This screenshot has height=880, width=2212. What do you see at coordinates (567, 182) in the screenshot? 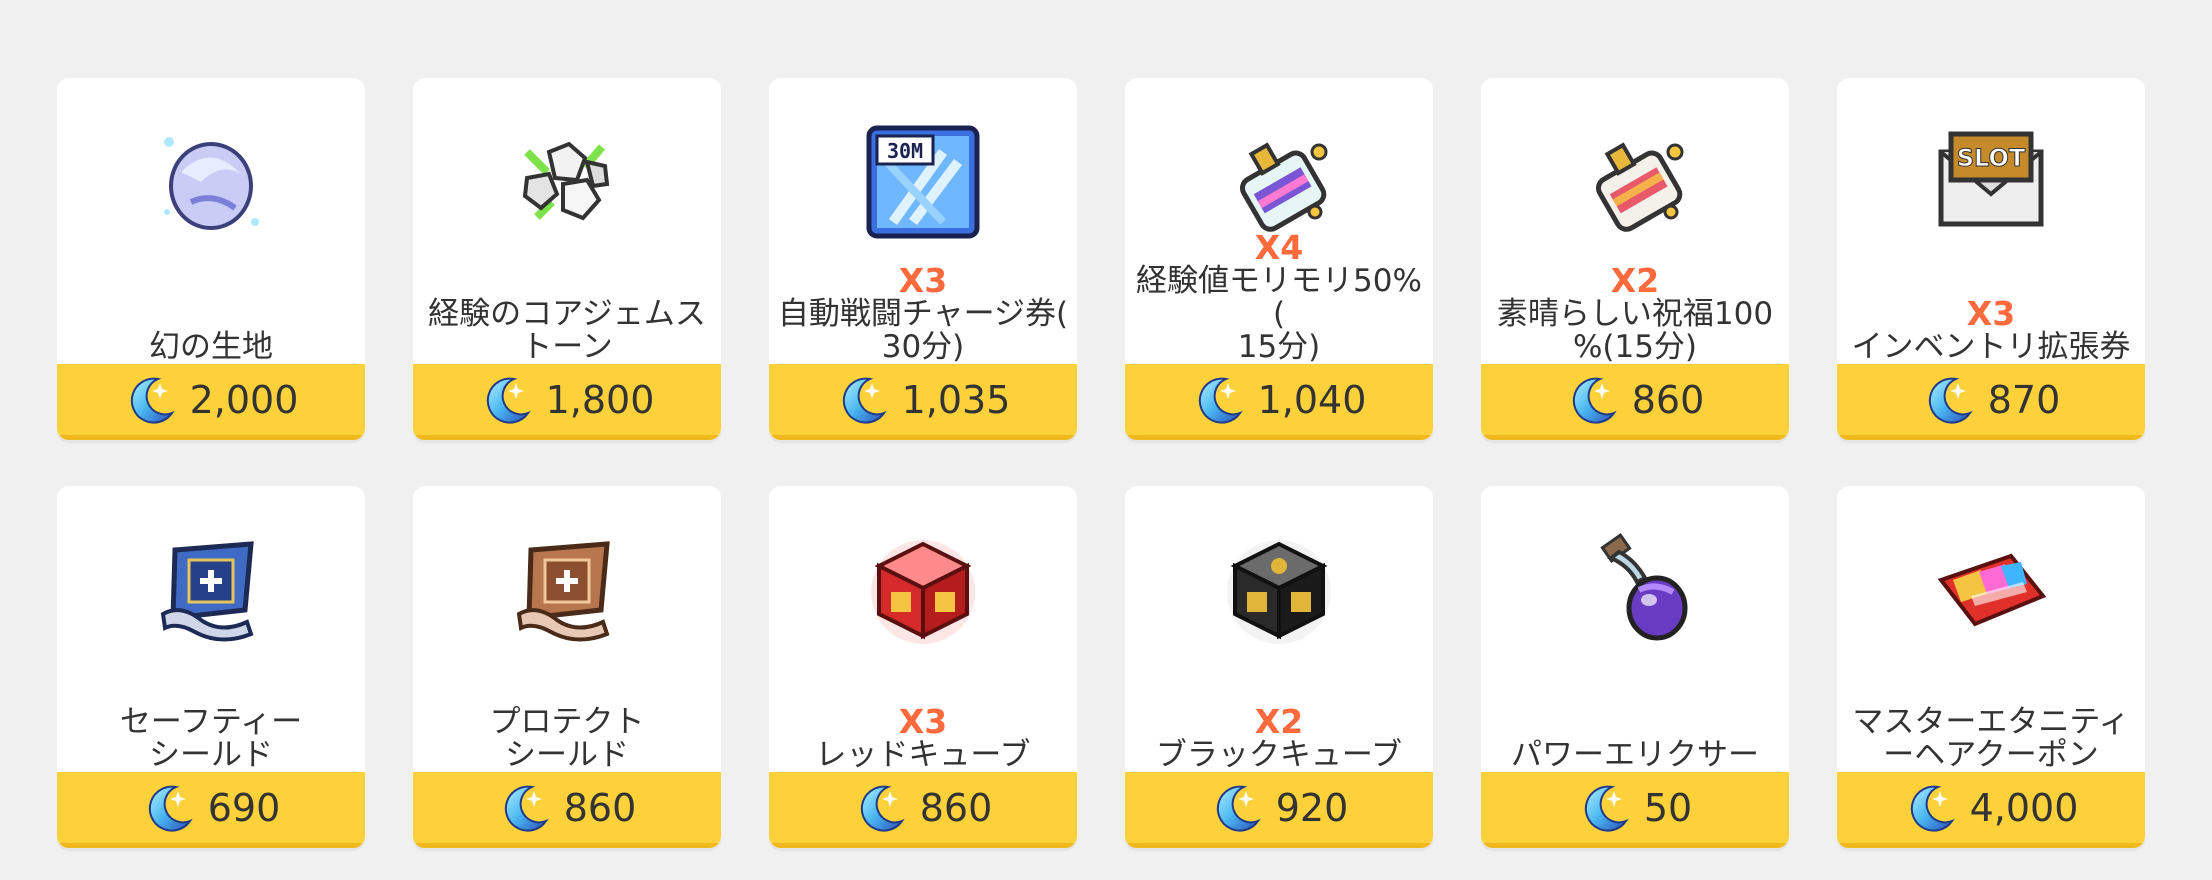
I see `core-gemstone-icon` at bounding box center [567, 182].